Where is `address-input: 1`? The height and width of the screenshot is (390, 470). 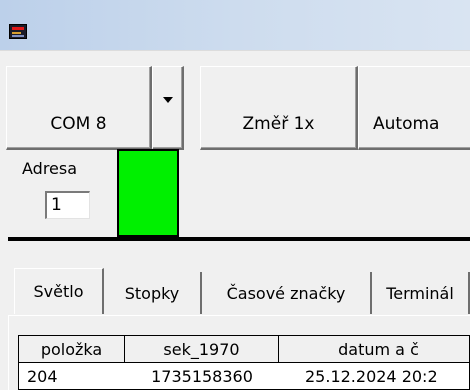 address-input: 1 is located at coordinates (67, 205).